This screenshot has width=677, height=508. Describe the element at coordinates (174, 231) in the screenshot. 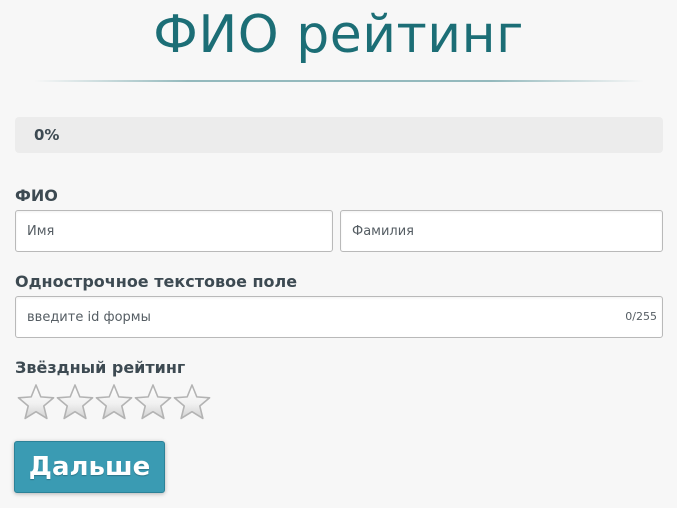

I see `first-name-input` at that location.